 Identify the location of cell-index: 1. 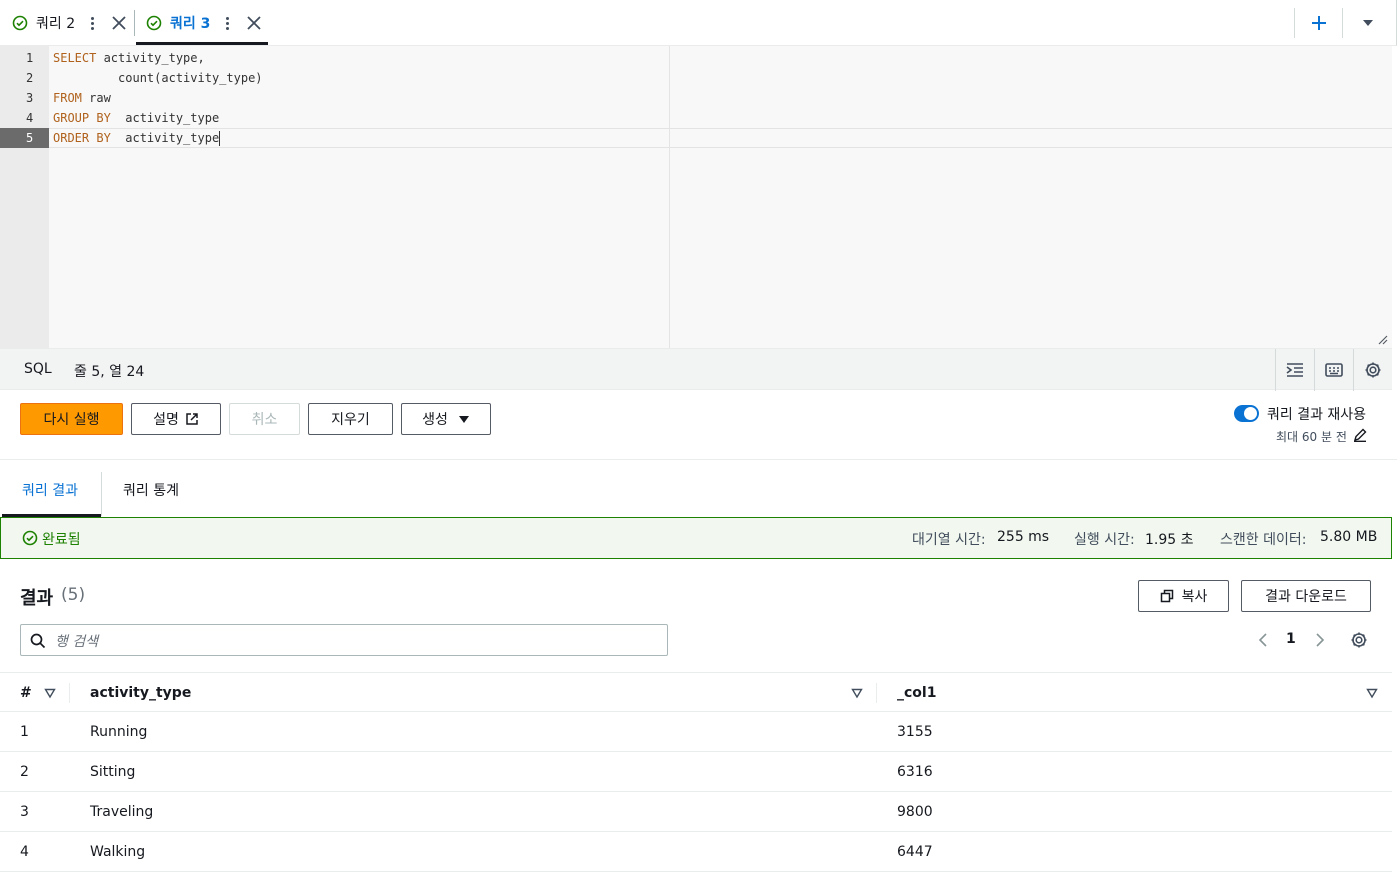
(24, 732).